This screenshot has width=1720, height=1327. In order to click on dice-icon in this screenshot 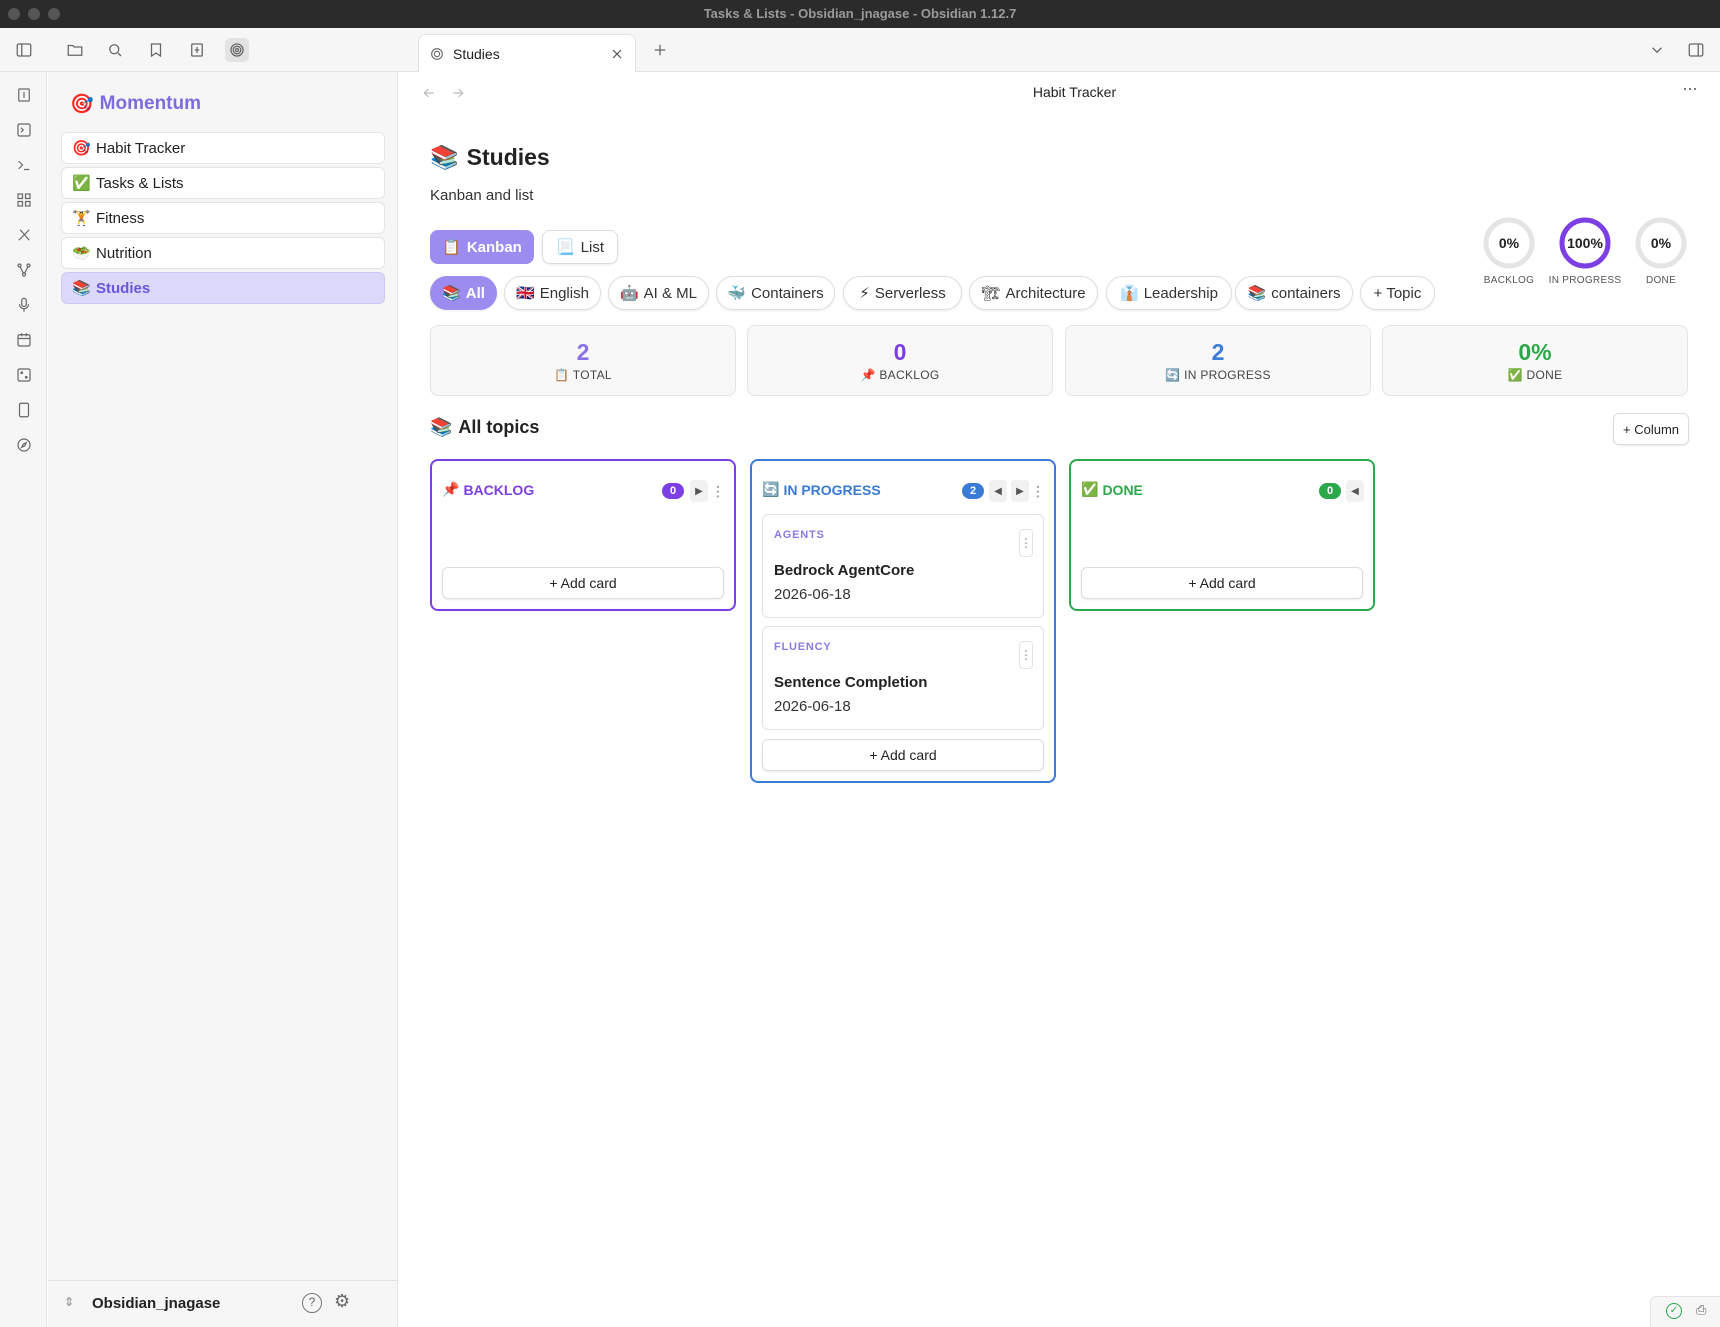, I will do `click(24, 375)`.